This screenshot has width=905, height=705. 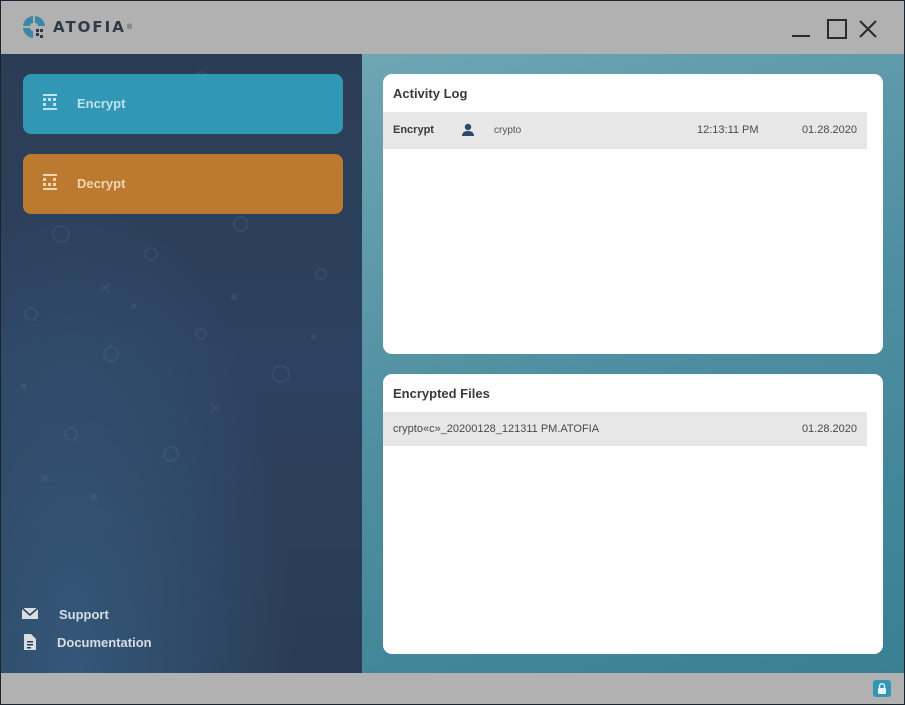 I want to click on documentation-label: Documentation, so click(x=104, y=642).